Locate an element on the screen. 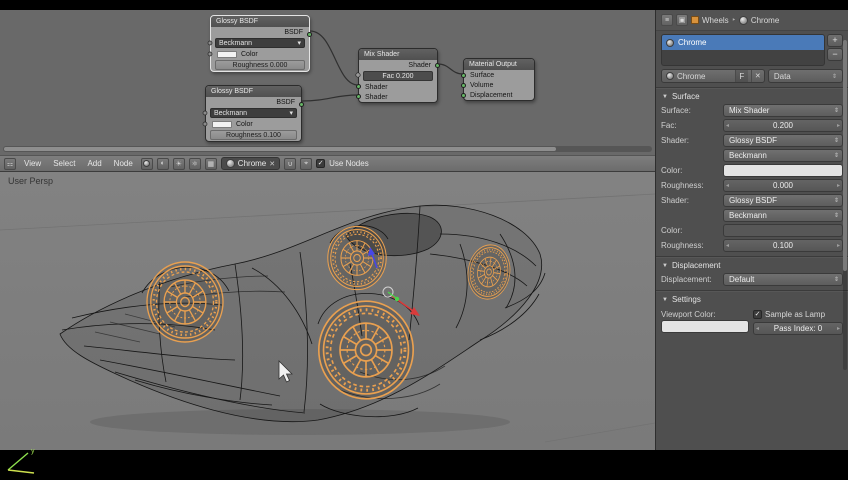 The image size is (848, 480). distribution1-menu: Beckmann ⇕ is located at coordinates (783, 155).